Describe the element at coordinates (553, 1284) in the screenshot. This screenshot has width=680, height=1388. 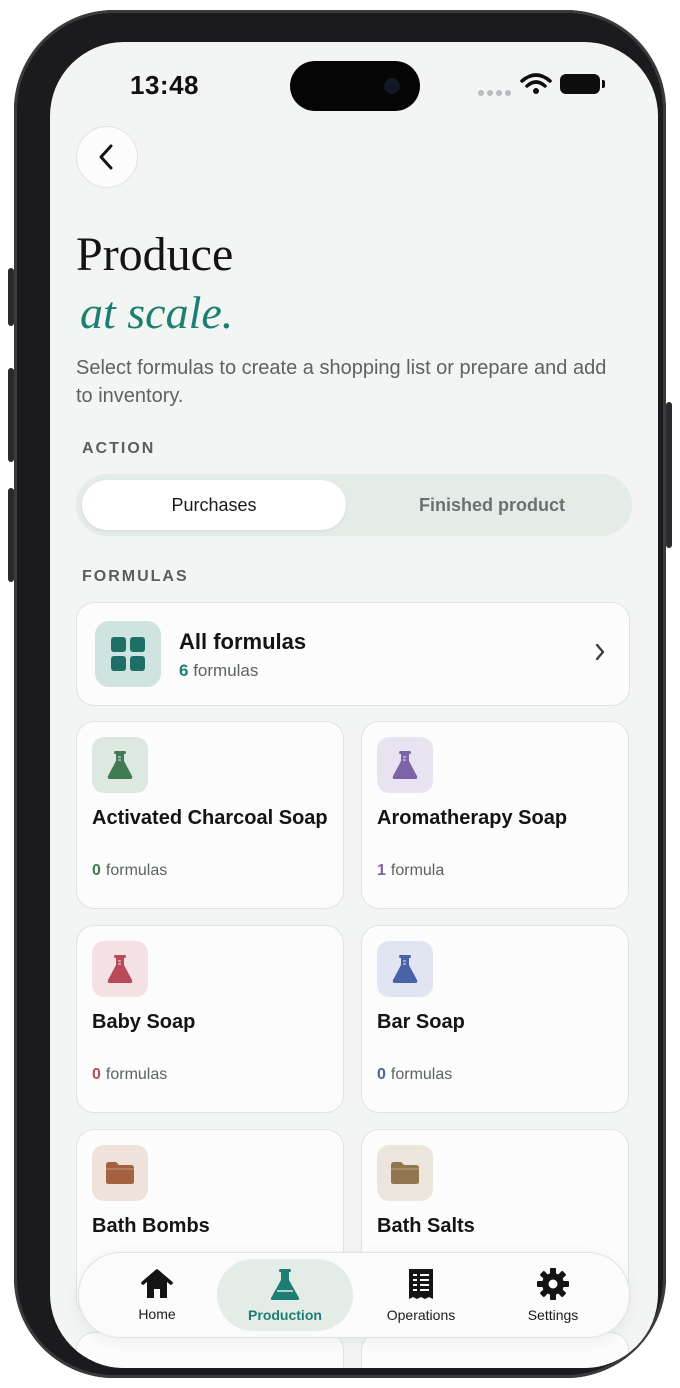
I see `gear-icon` at that location.